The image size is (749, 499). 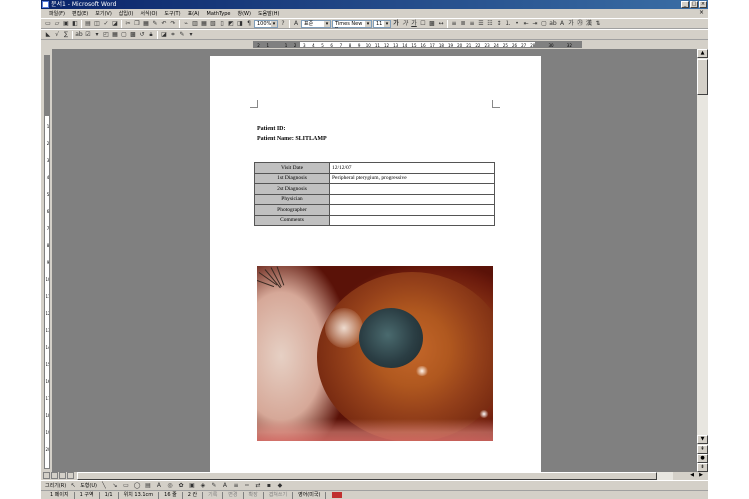 What do you see at coordinates (48, 35) in the screenshot?
I see `chart-icon: ◣` at bounding box center [48, 35].